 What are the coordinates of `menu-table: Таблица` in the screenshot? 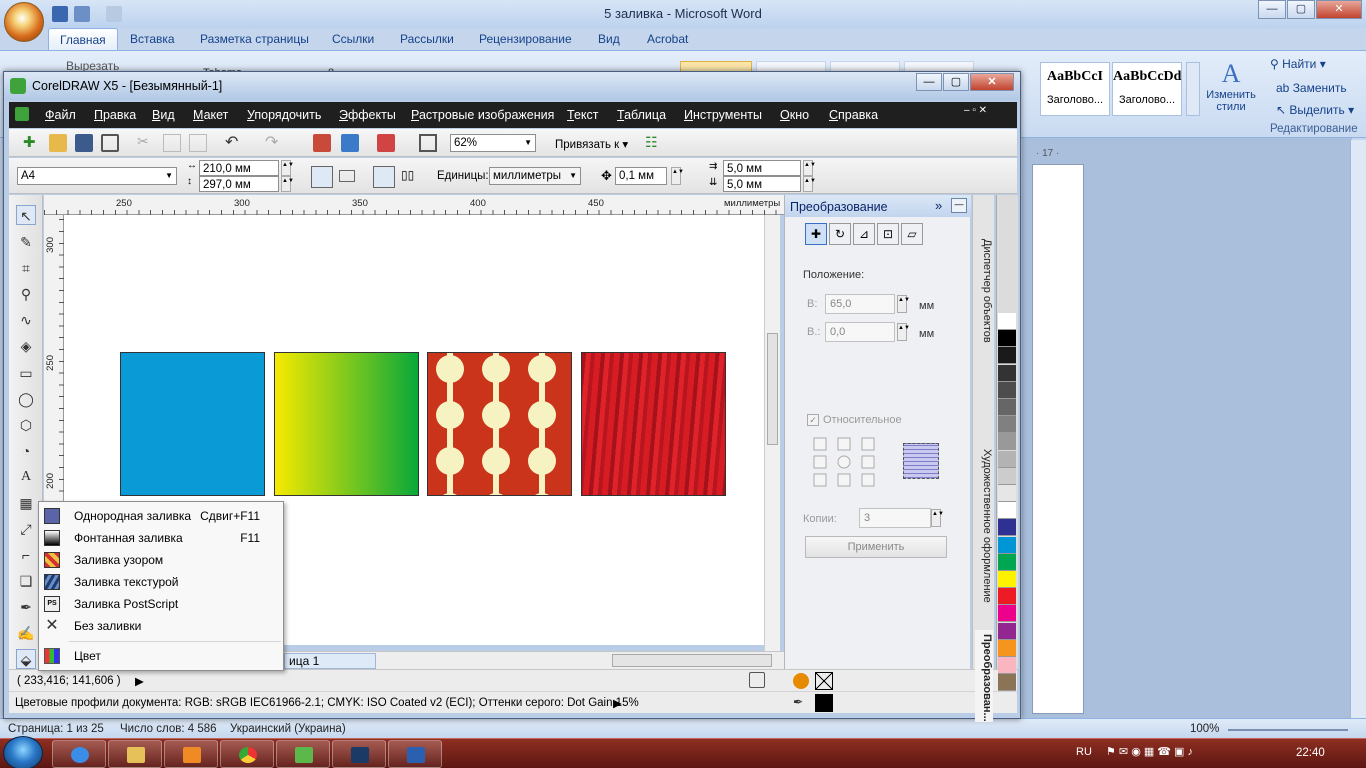 It's located at (641, 115).